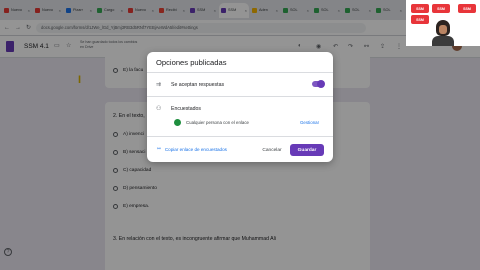 This screenshot has width=480, height=270. Describe the element at coordinates (159, 148) in the screenshot. I see `link-icon: ⚯` at that location.